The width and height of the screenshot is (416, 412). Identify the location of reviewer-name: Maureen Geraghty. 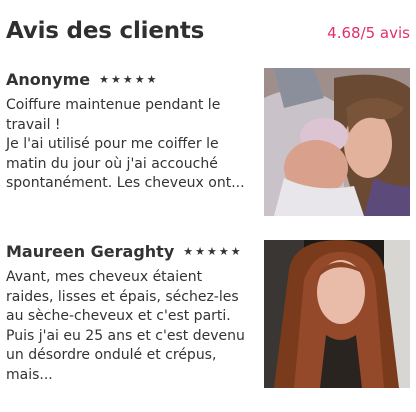
(90, 251).